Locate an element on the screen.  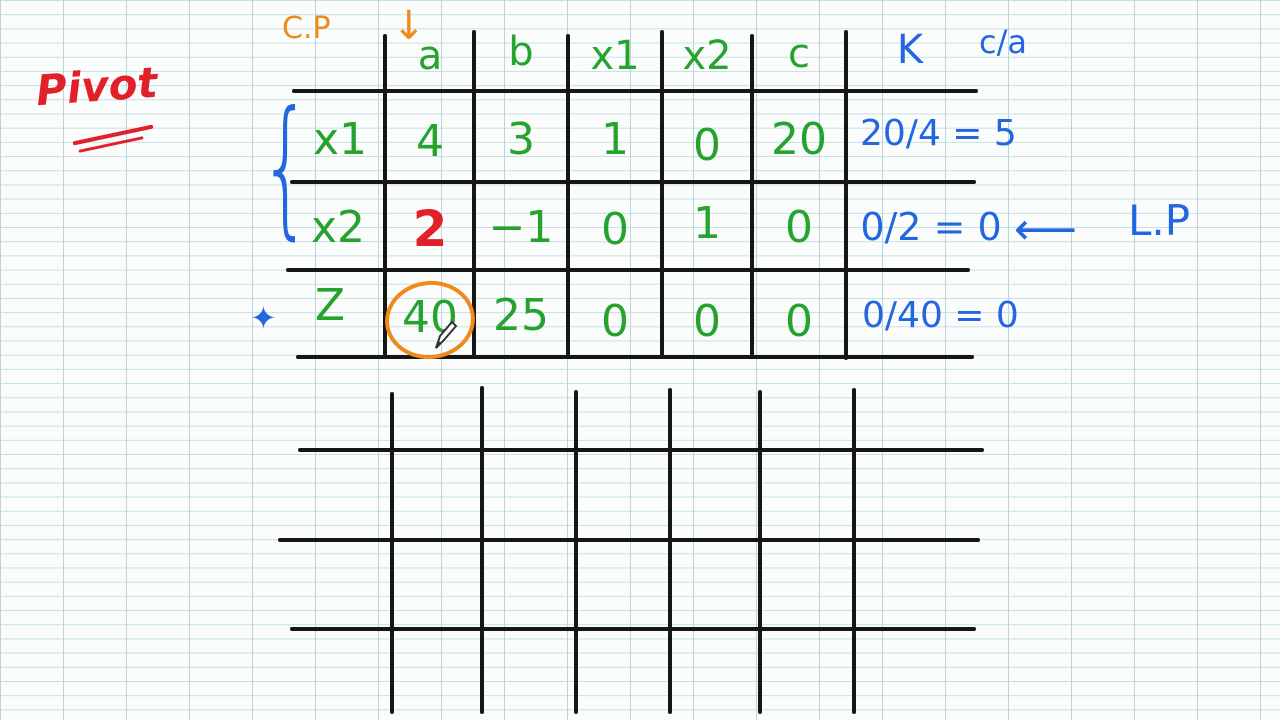
pivot-column-label: C.P is located at coordinates (306, 28).